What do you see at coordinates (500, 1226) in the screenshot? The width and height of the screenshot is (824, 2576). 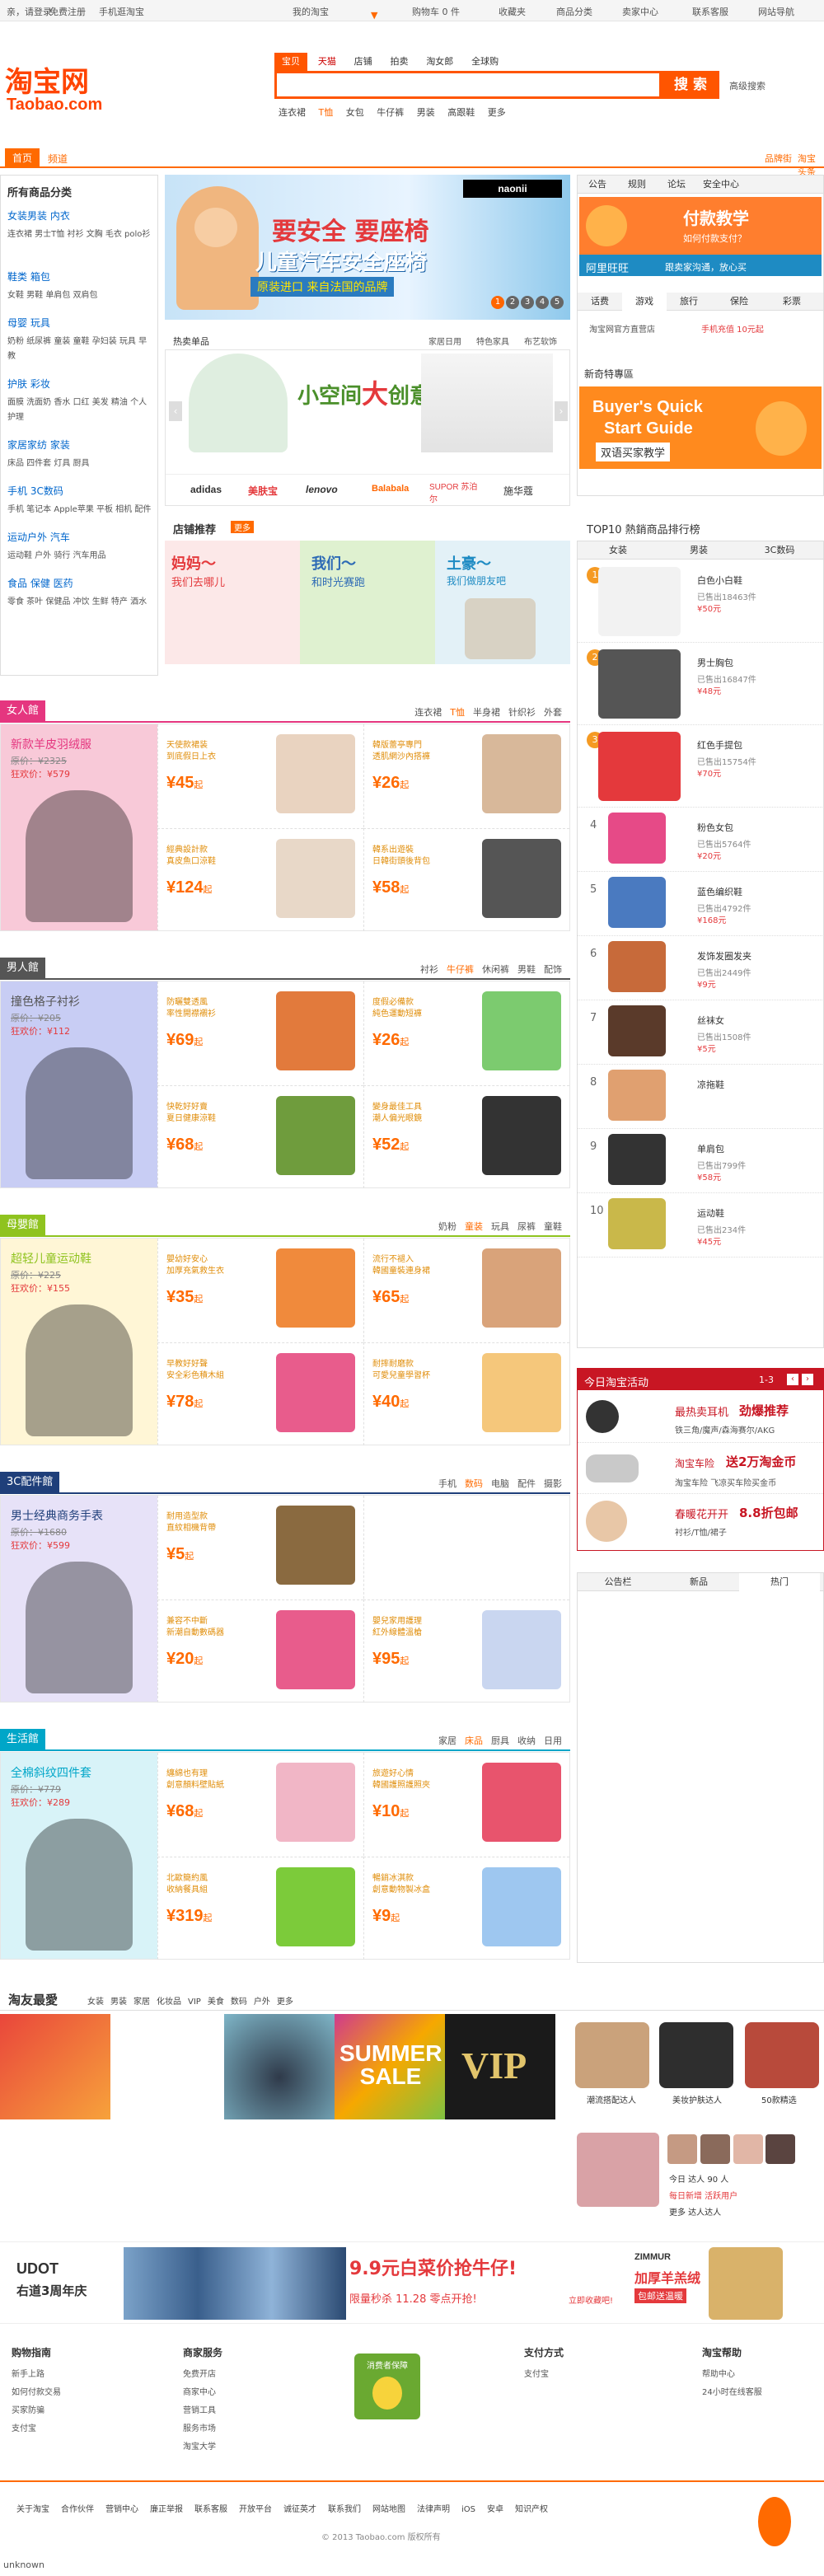 I see `section-link: 玩具` at bounding box center [500, 1226].